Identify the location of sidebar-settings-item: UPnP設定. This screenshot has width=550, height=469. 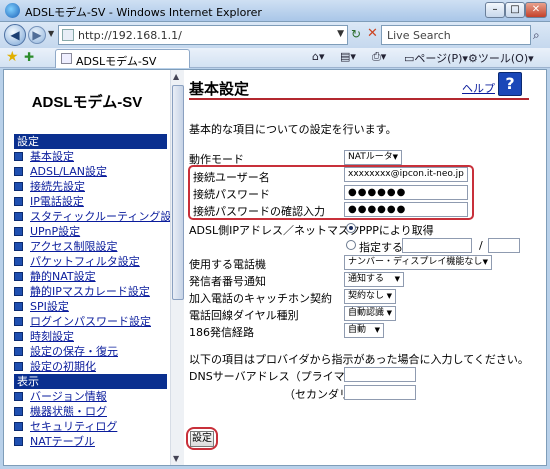
(98, 231).